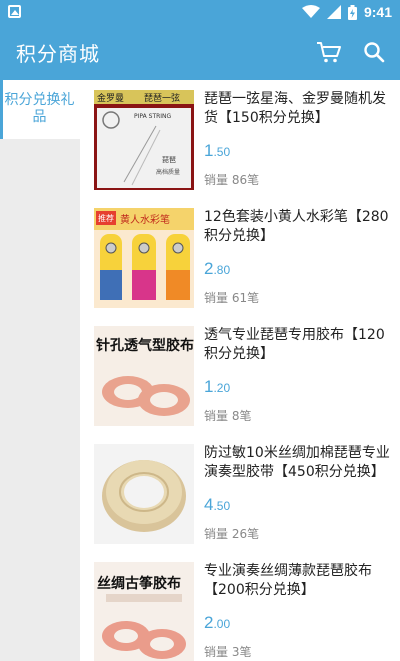 This screenshot has height=661, width=400. I want to click on list-item: 防过敏10米丝绸加棉琵琶专业演奏型胶带【450积分兑换】 4.50 销量 26笔, so click(240, 503).